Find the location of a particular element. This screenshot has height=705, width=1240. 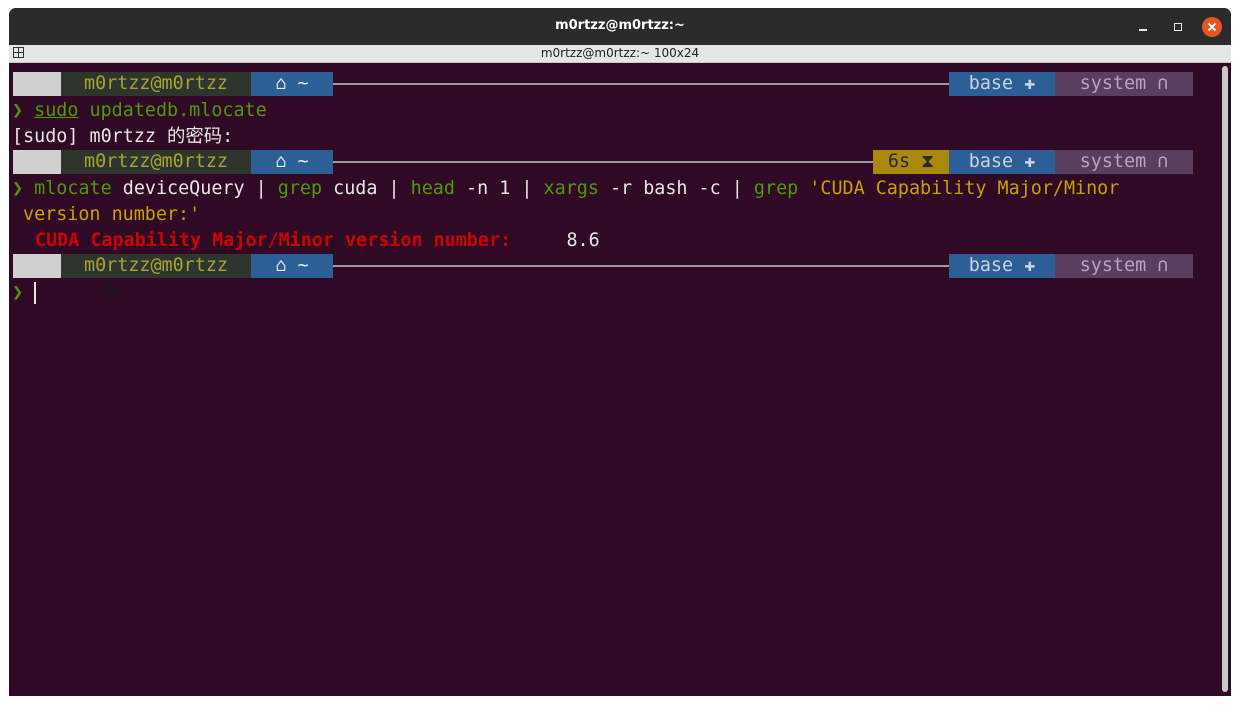

command-line-2-wrap: version number:' is located at coordinates (112, 214).